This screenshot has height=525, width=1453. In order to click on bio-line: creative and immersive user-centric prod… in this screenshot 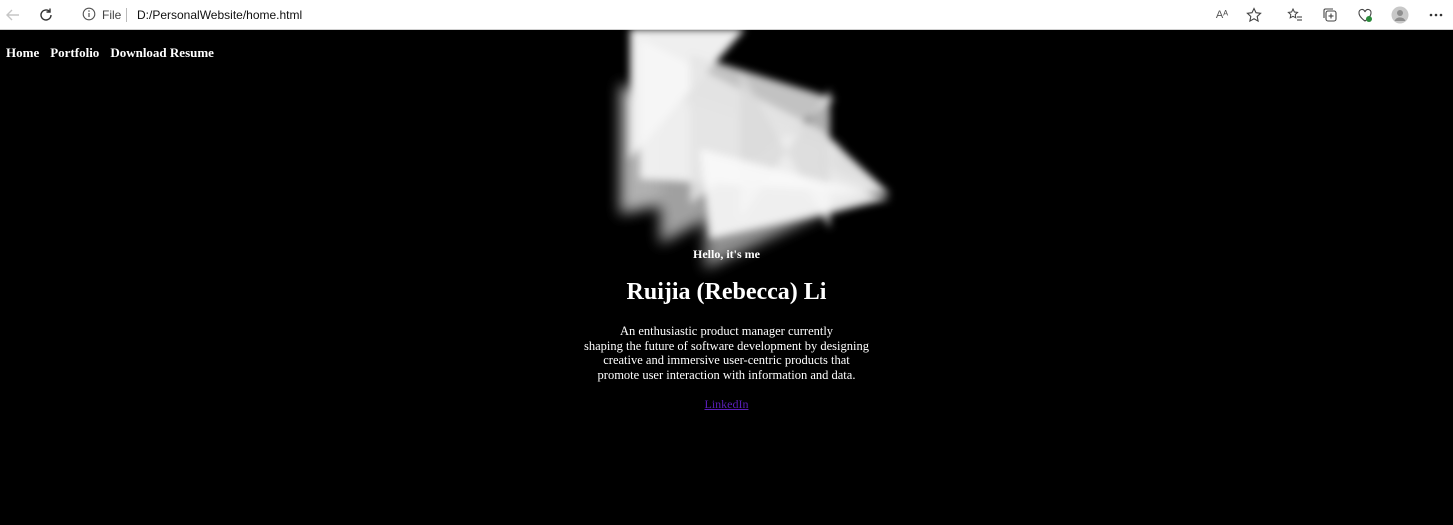, I will do `click(726, 360)`.